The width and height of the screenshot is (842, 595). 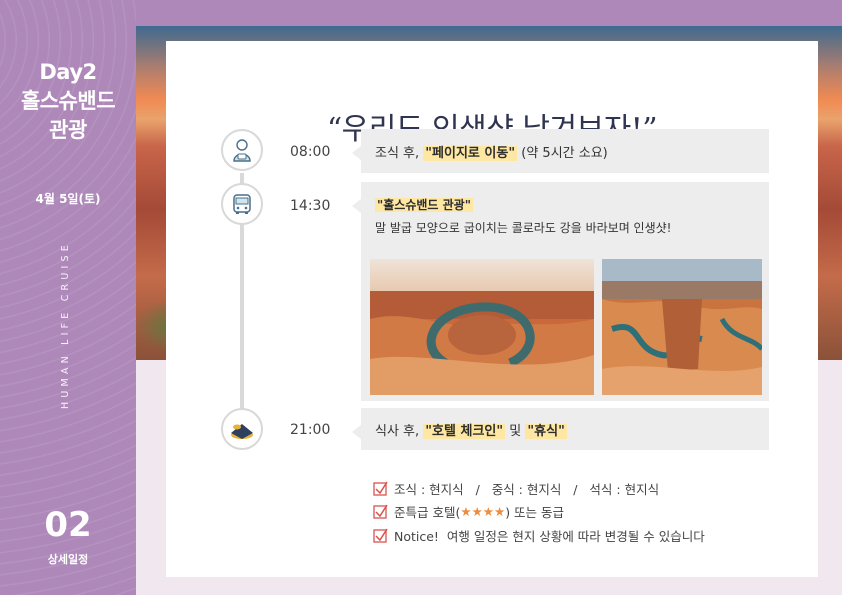 What do you see at coordinates (310, 206) in the screenshot?
I see `time-1430: 14:30` at bounding box center [310, 206].